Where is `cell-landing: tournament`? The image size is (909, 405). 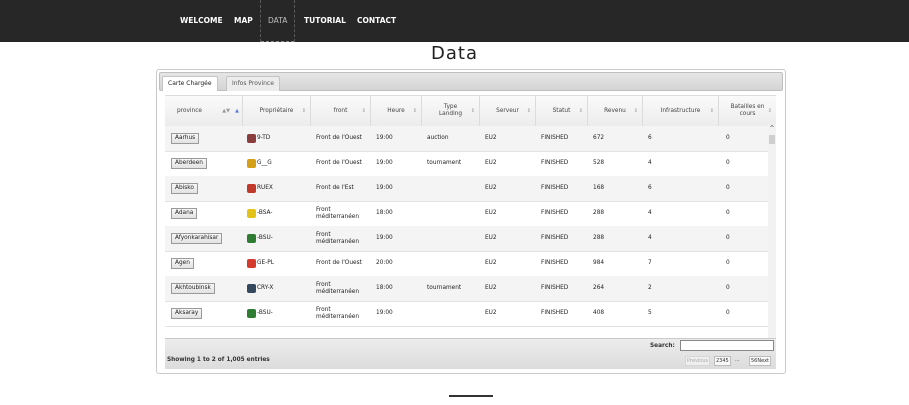 cell-landing: tournament is located at coordinates (444, 288).